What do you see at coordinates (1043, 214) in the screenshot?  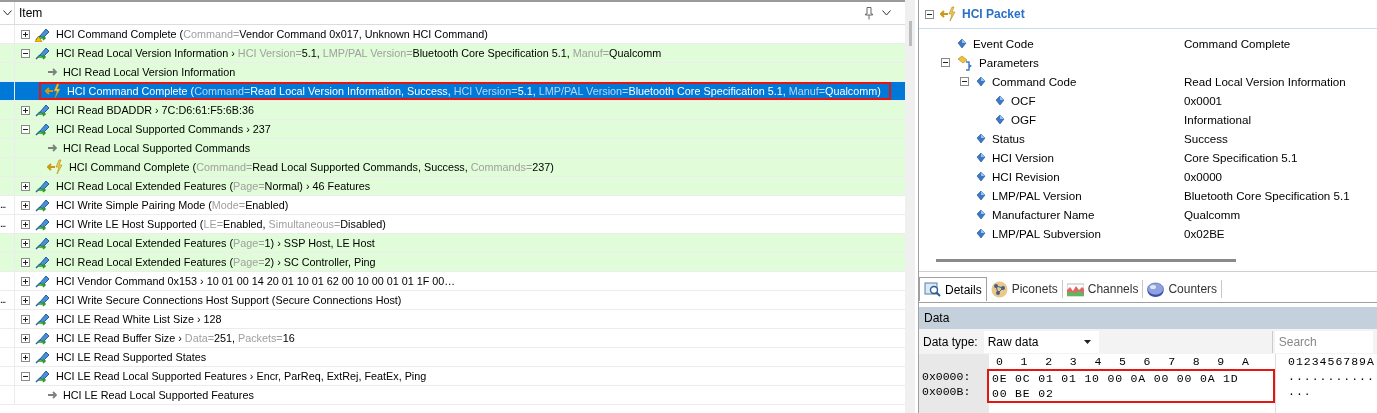 I see `property-name: Manufacturer Name` at bounding box center [1043, 214].